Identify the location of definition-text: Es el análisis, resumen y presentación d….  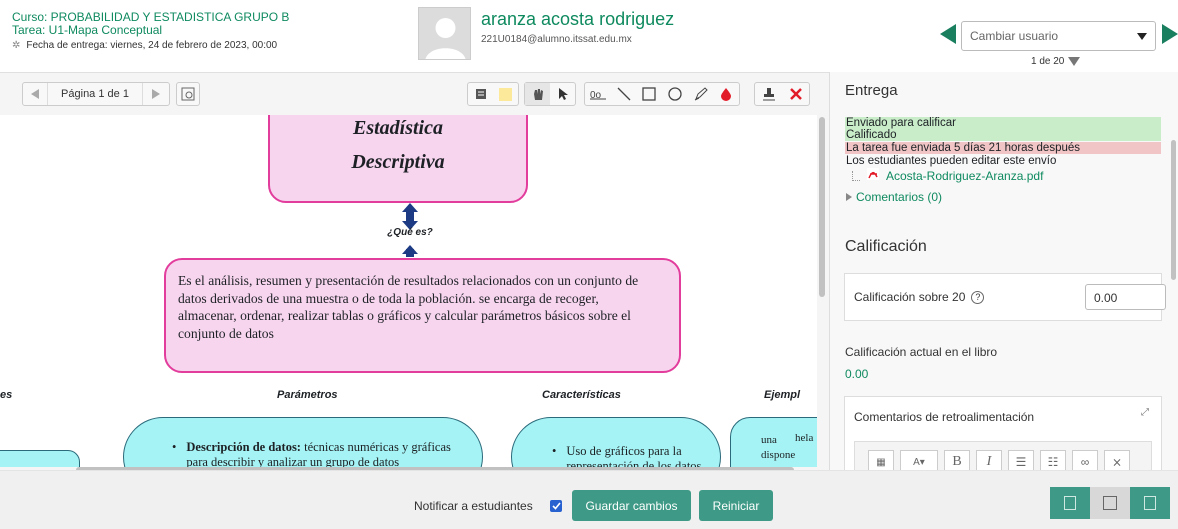
(408, 307).